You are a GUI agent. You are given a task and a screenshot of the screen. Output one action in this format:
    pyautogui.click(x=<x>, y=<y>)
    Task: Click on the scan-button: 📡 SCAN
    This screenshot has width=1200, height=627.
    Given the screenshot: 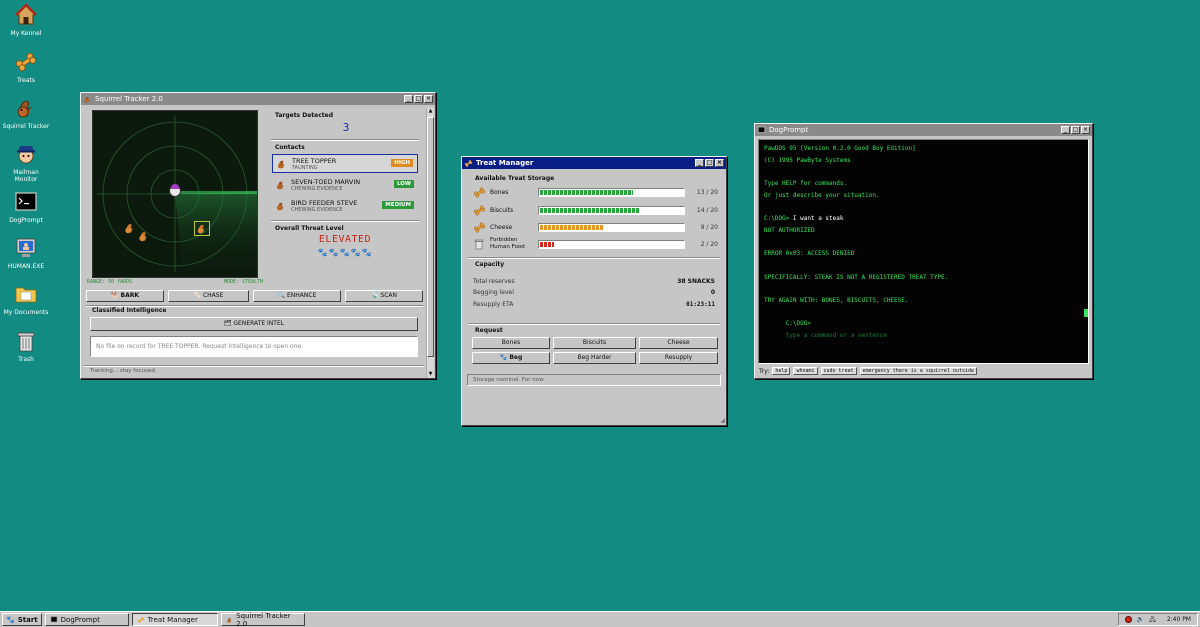 What is the action you would take?
    pyautogui.click(x=384, y=296)
    